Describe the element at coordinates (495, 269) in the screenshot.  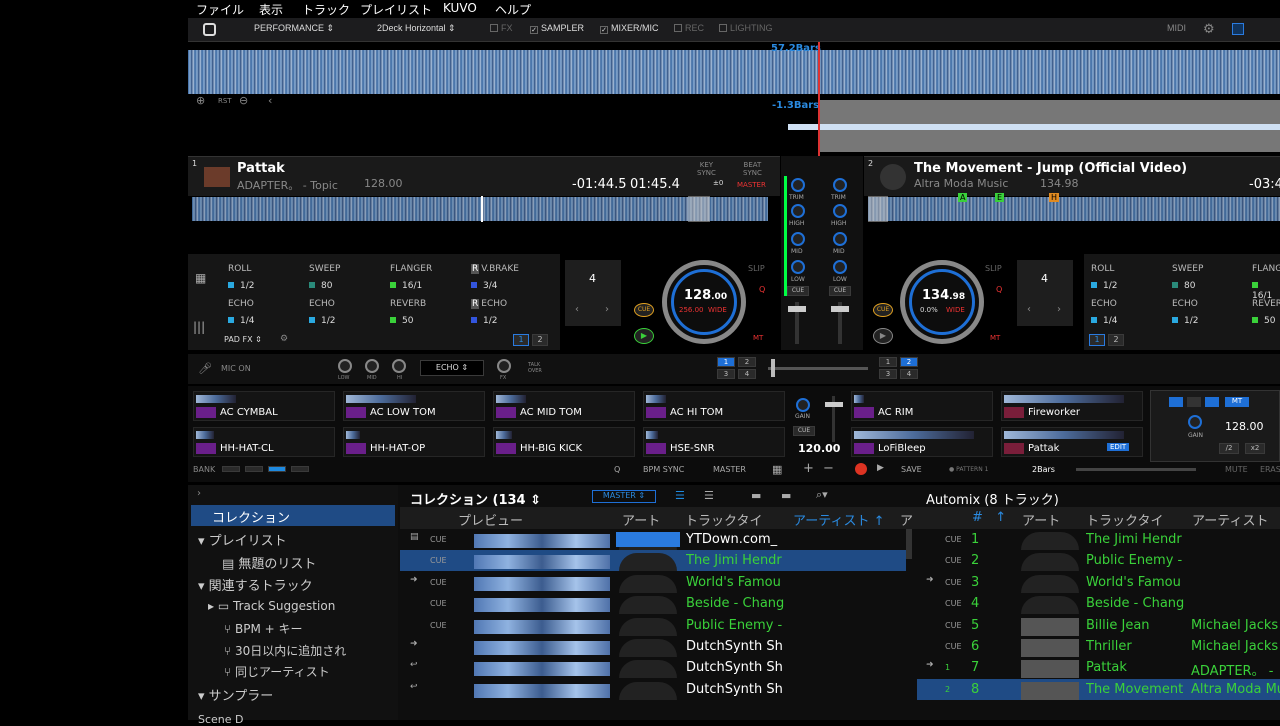
I see `deck1-fx-name: R V.BRAKE` at that location.